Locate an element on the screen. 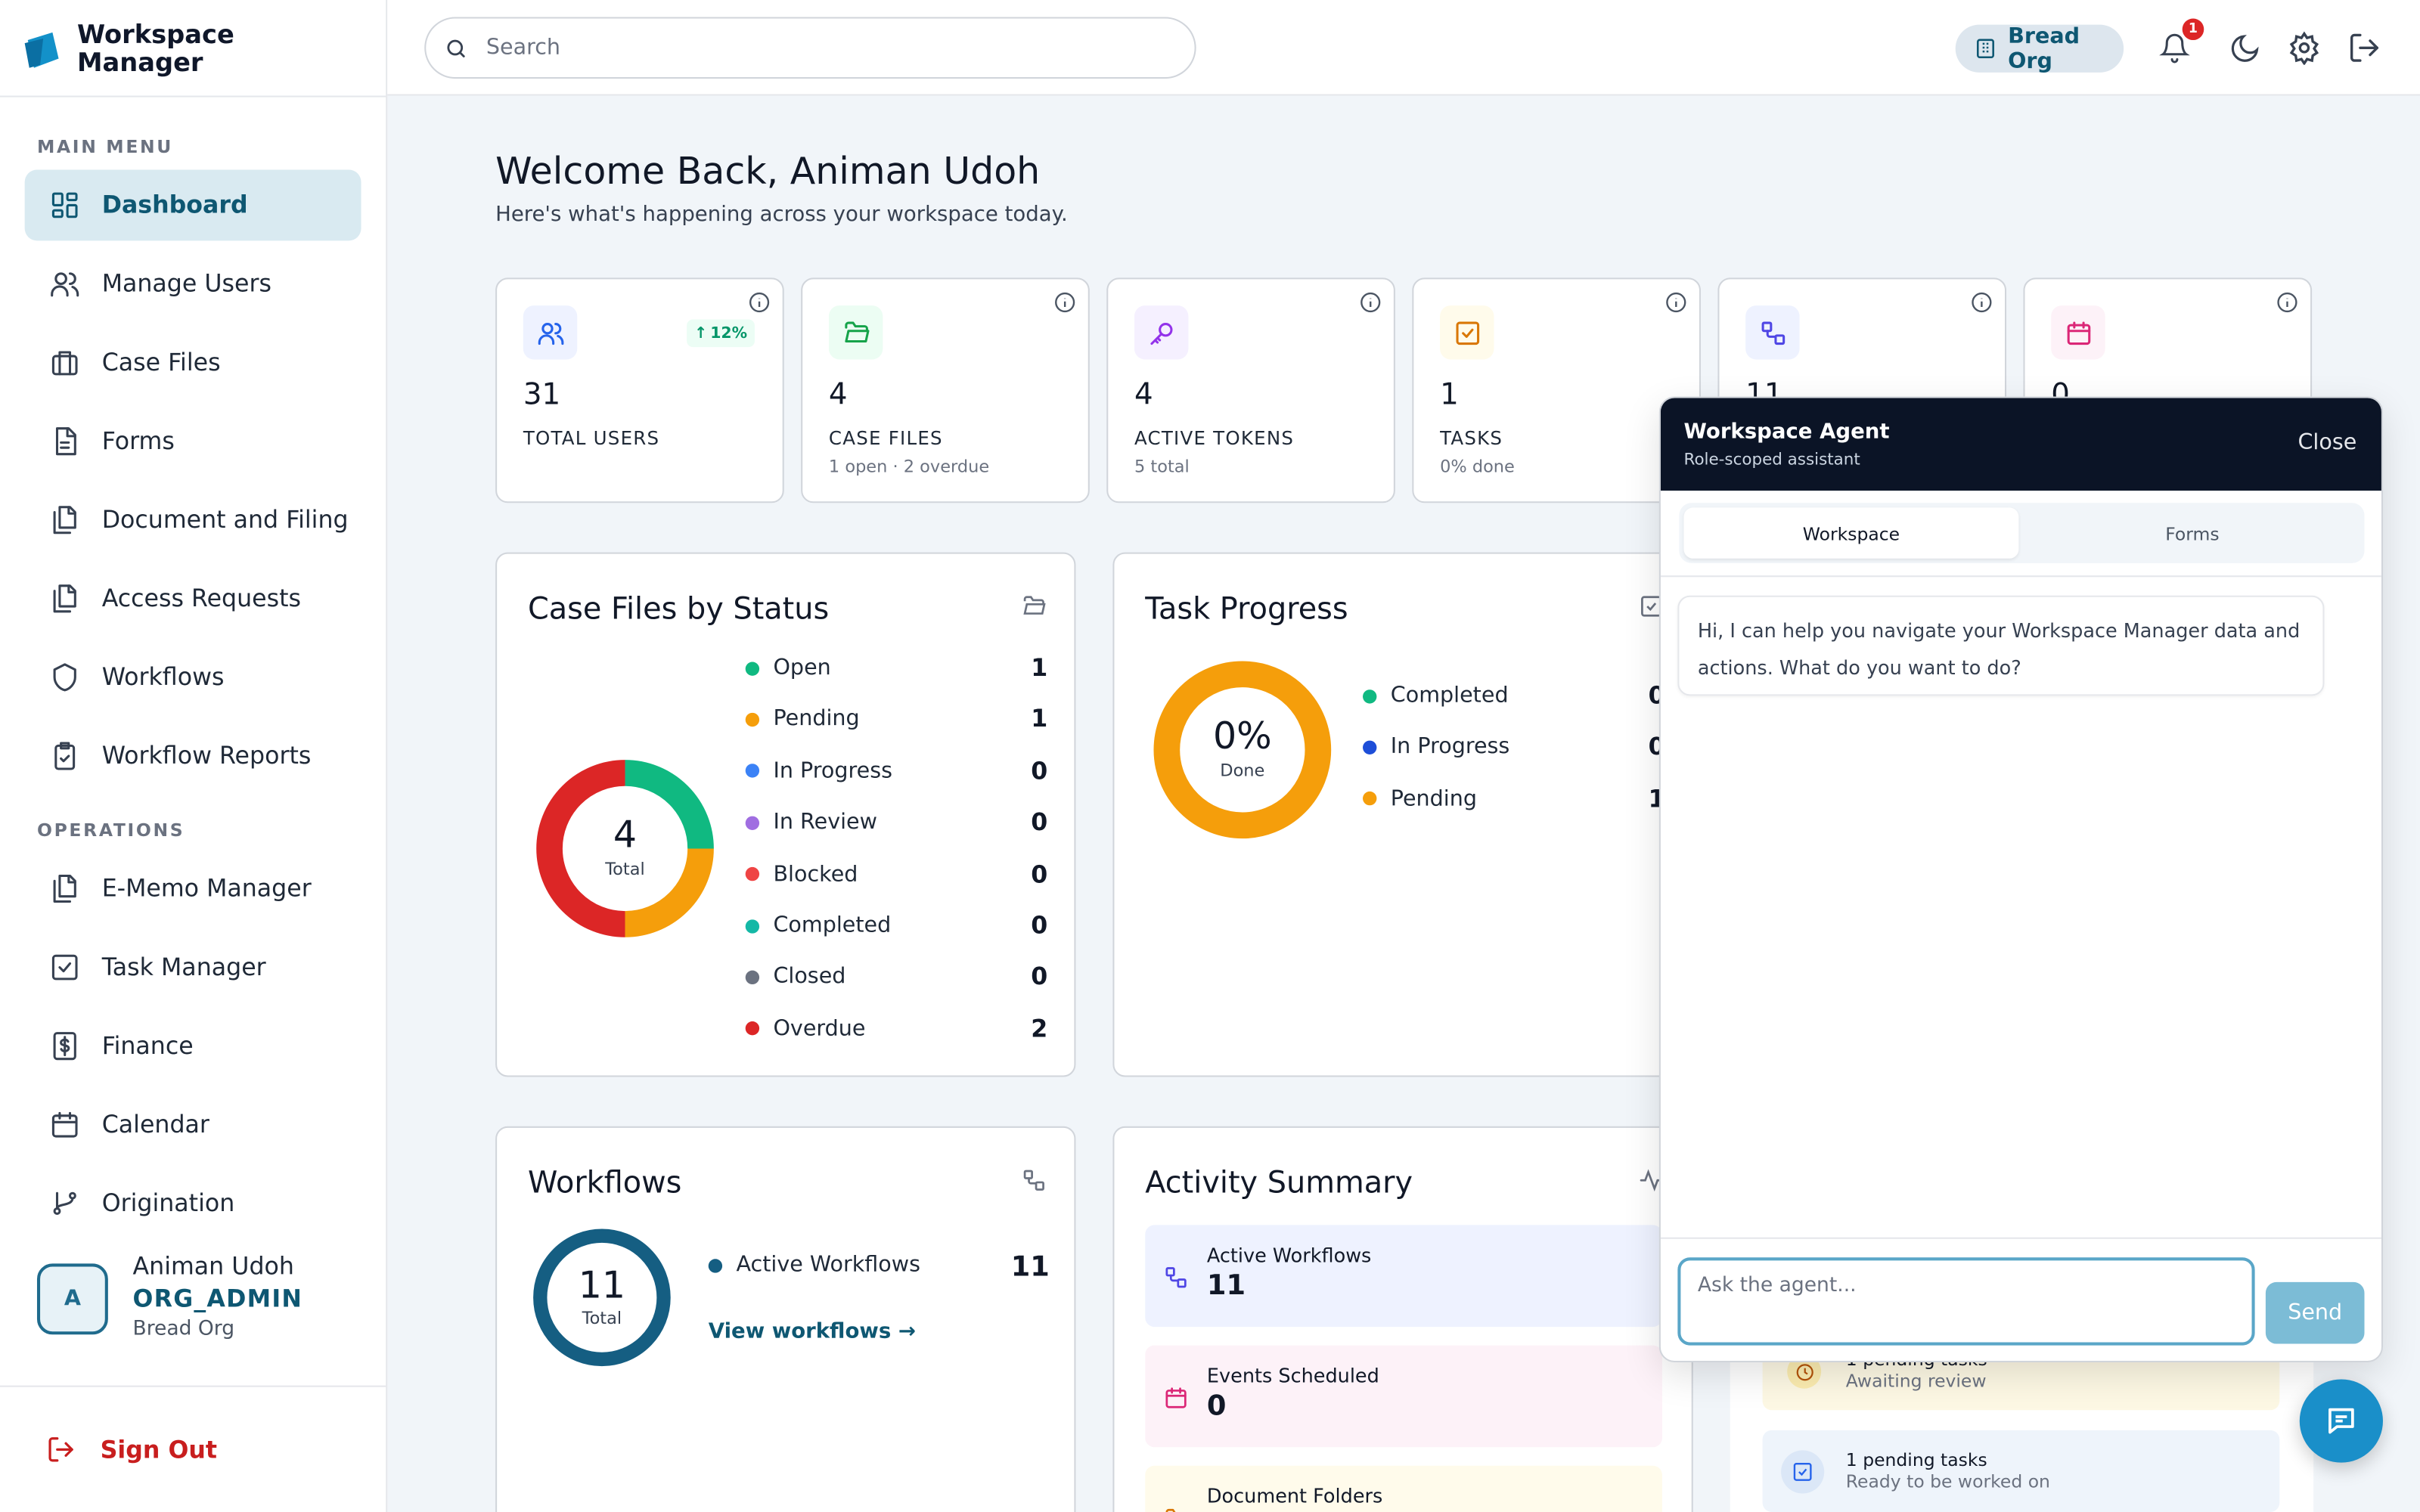  gear-icon is located at coordinates (2304, 48).